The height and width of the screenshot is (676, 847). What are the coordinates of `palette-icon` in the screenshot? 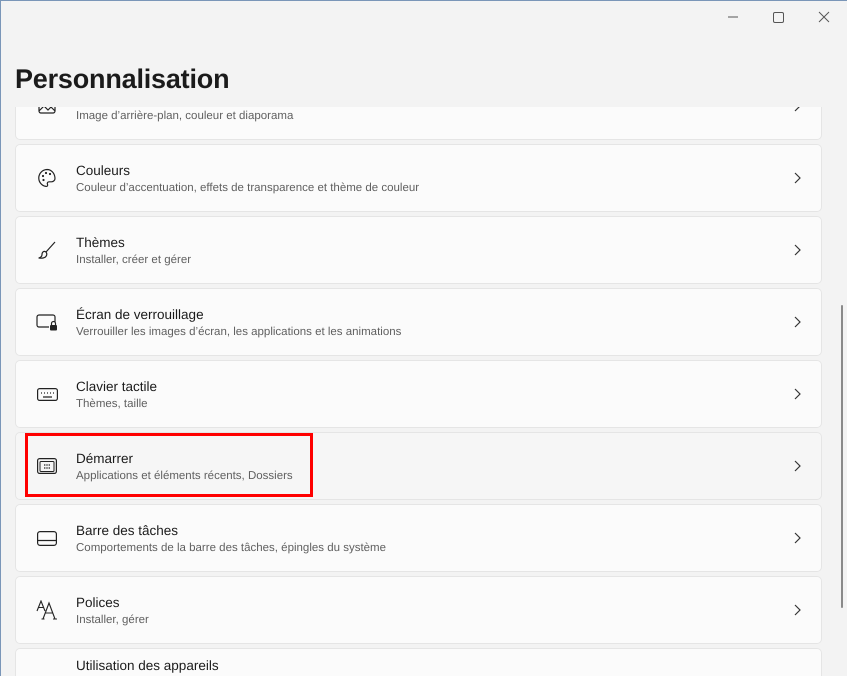 It's located at (47, 178).